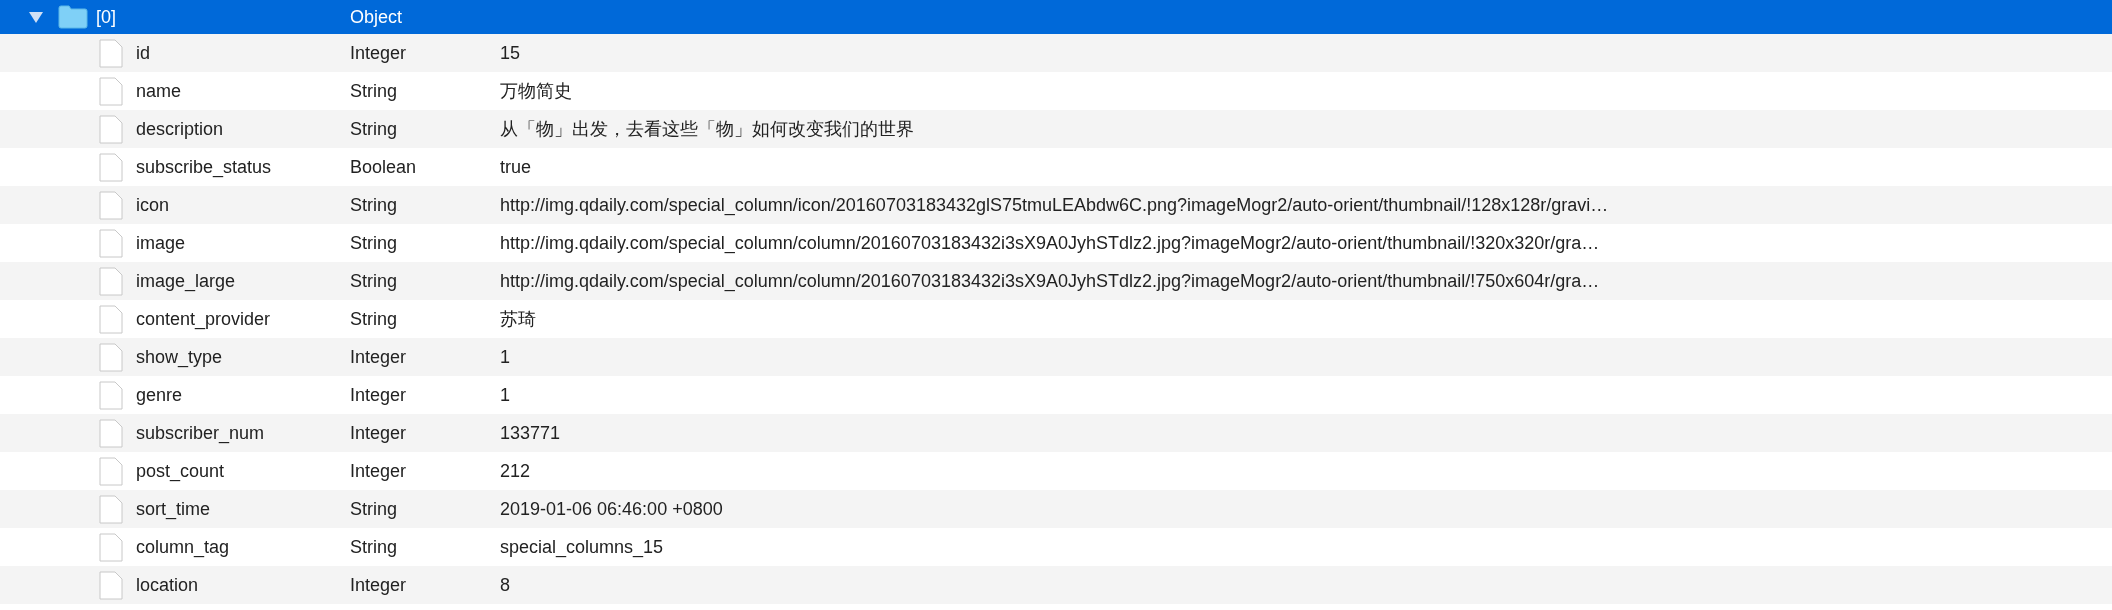 The width and height of the screenshot is (2112, 610). I want to click on key-label: column_tag, so click(183, 547).